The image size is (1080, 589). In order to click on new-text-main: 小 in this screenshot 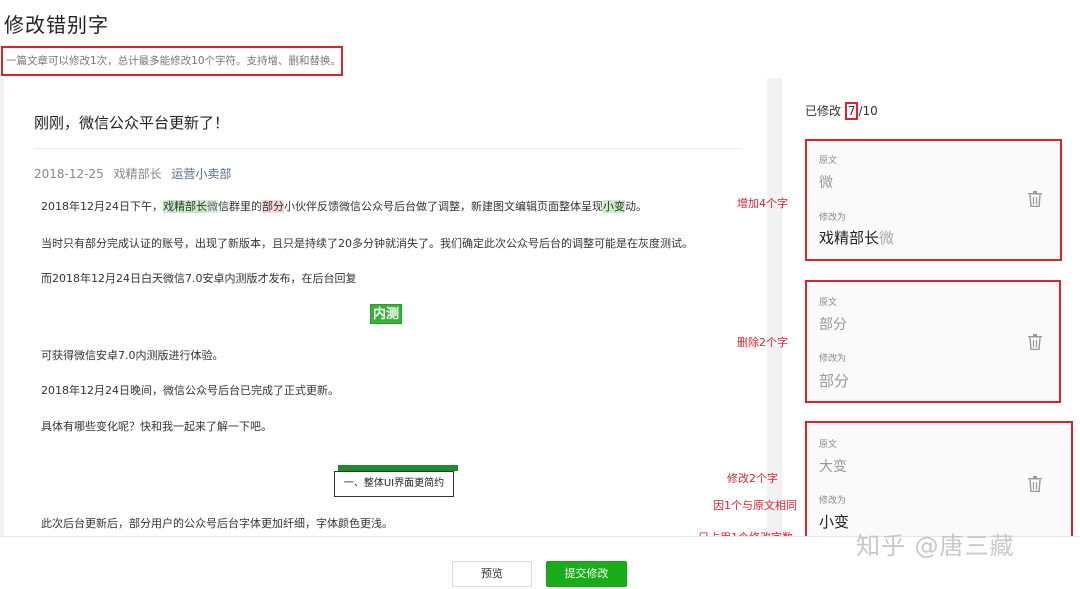, I will do `click(827, 522)`.